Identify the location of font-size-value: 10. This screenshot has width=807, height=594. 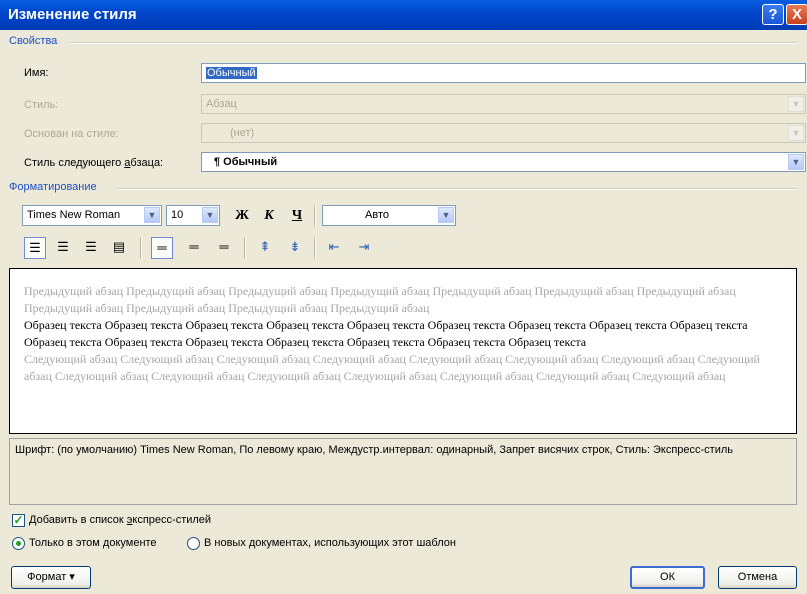
(177, 215).